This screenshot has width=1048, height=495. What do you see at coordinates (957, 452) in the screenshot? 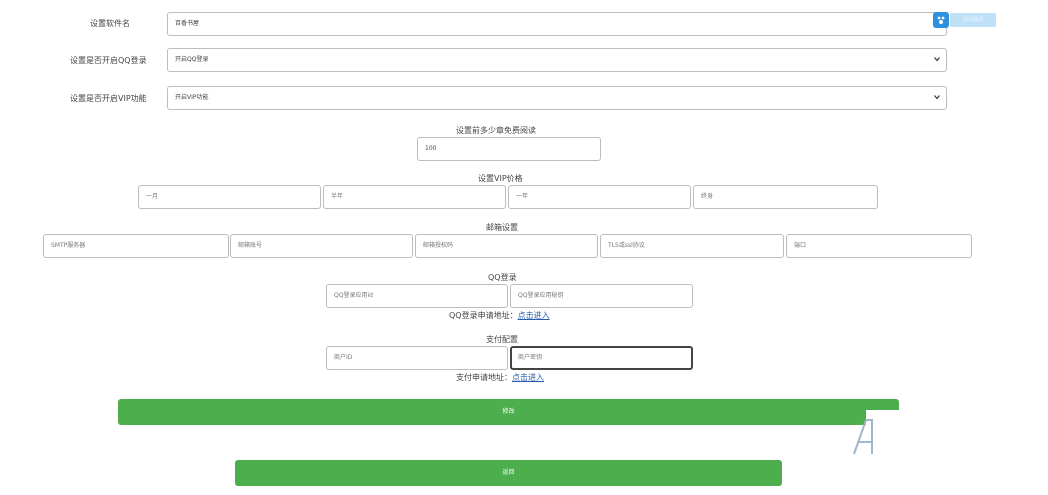
I see `white-overlay-panel` at bounding box center [957, 452].